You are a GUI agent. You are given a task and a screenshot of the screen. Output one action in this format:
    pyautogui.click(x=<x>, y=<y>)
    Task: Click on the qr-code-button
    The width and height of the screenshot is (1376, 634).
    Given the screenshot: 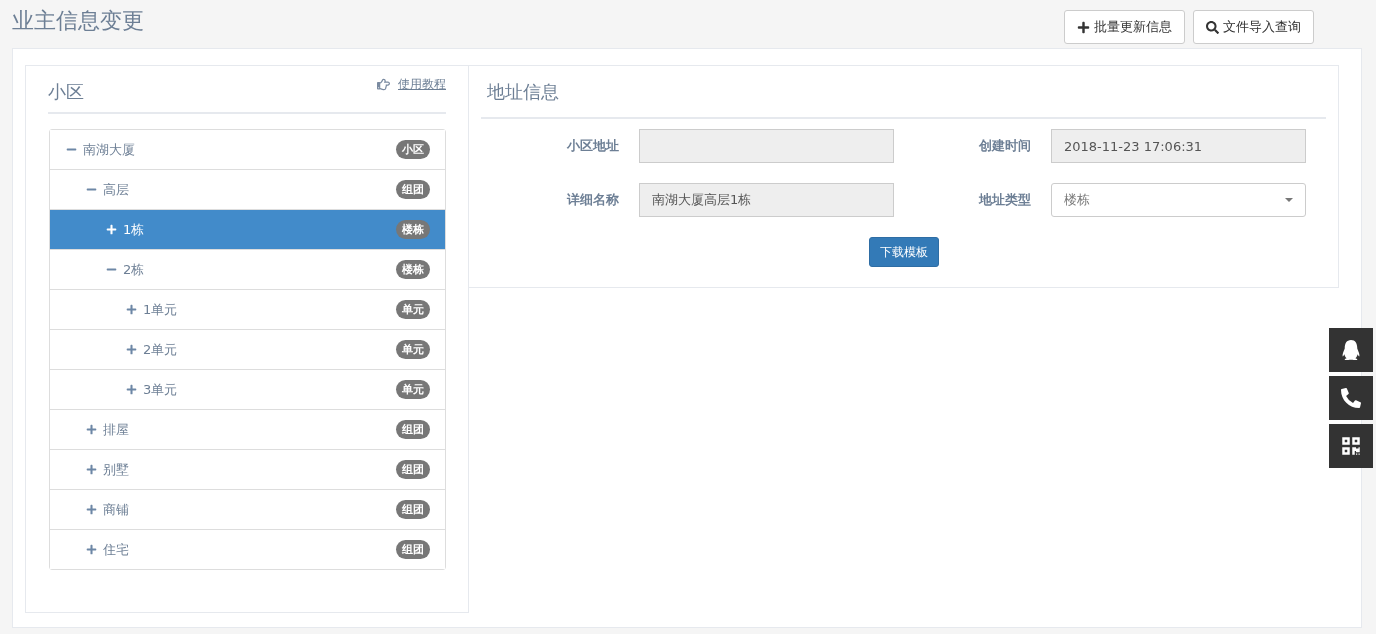 What is the action you would take?
    pyautogui.click(x=1351, y=446)
    